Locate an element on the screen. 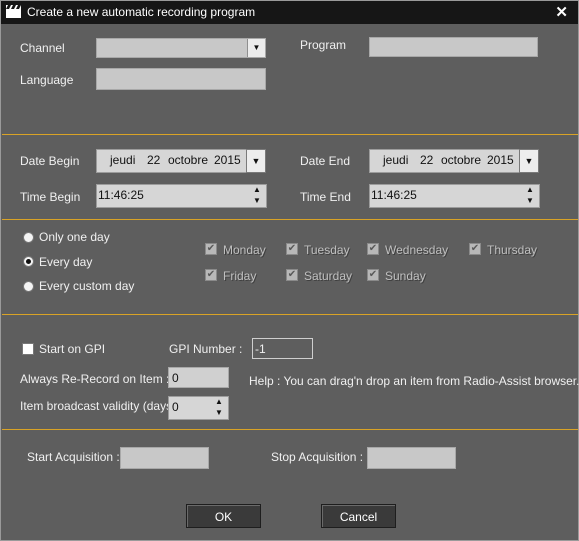 The height and width of the screenshot is (541, 579). date-end-weekday: jeudi is located at coordinates (395, 160).